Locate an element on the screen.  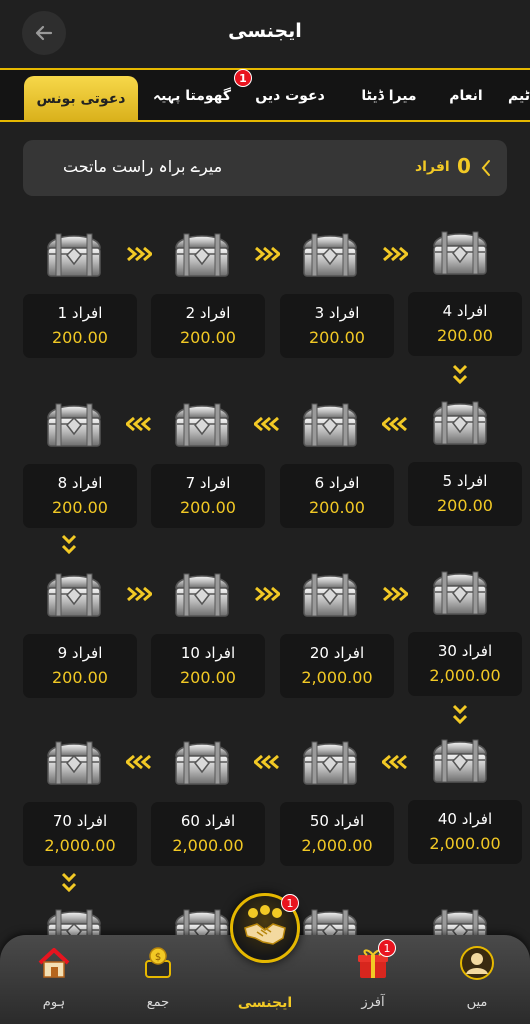
reward-tier-card: 2 افراد 200.00 is located at coordinates (208, 326).